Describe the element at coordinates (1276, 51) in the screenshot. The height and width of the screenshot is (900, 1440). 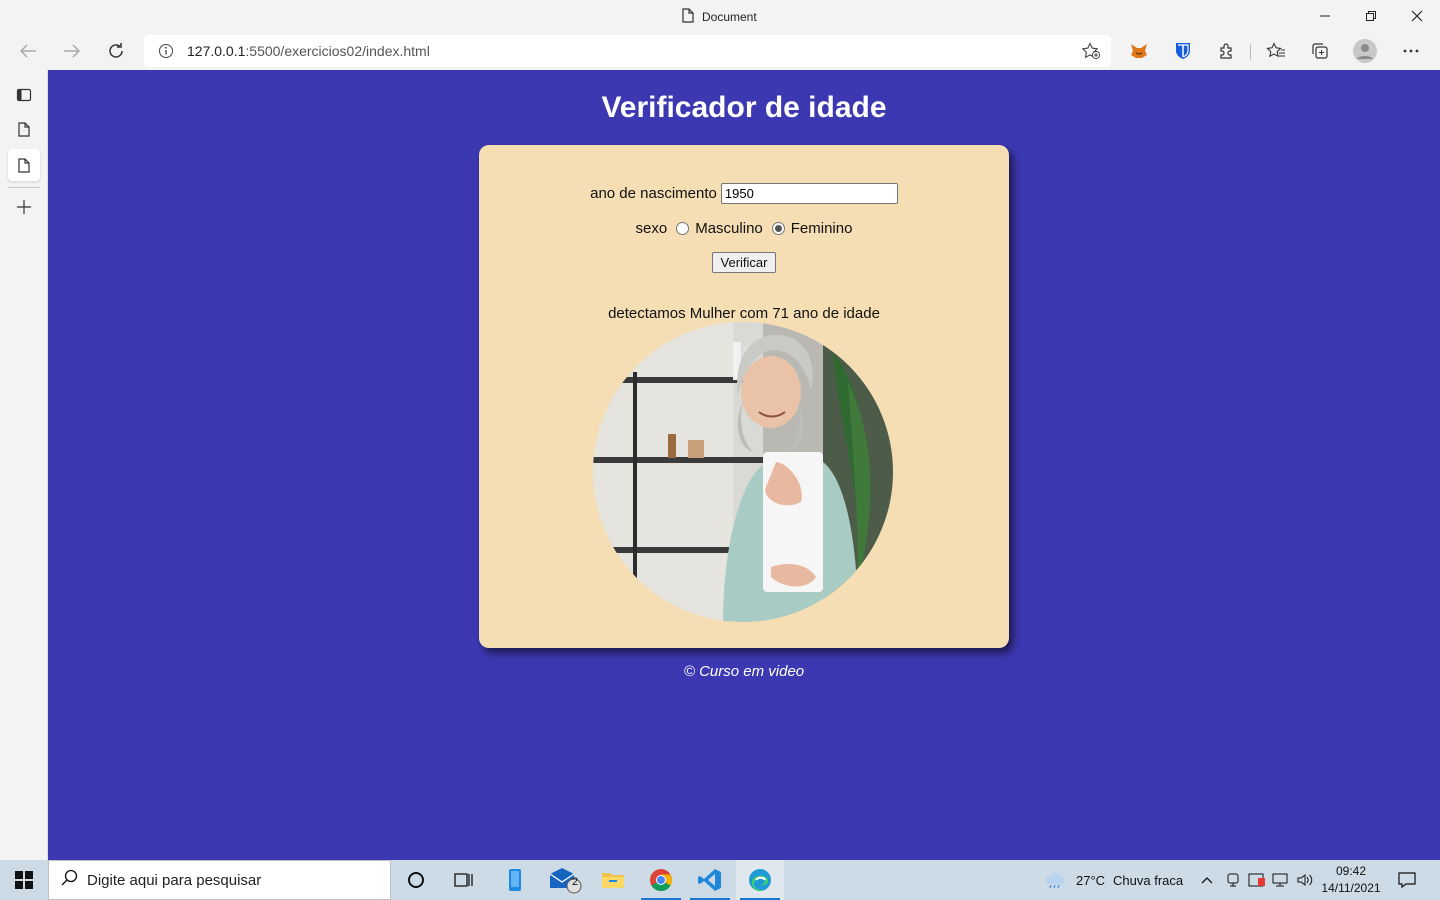
I see `favorites-icon` at that location.